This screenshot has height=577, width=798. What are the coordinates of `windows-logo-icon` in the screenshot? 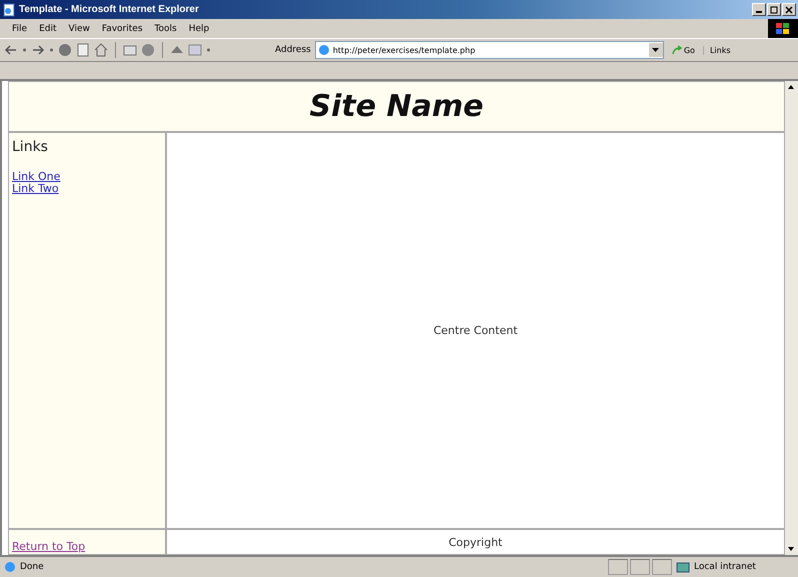 It's located at (783, 28).